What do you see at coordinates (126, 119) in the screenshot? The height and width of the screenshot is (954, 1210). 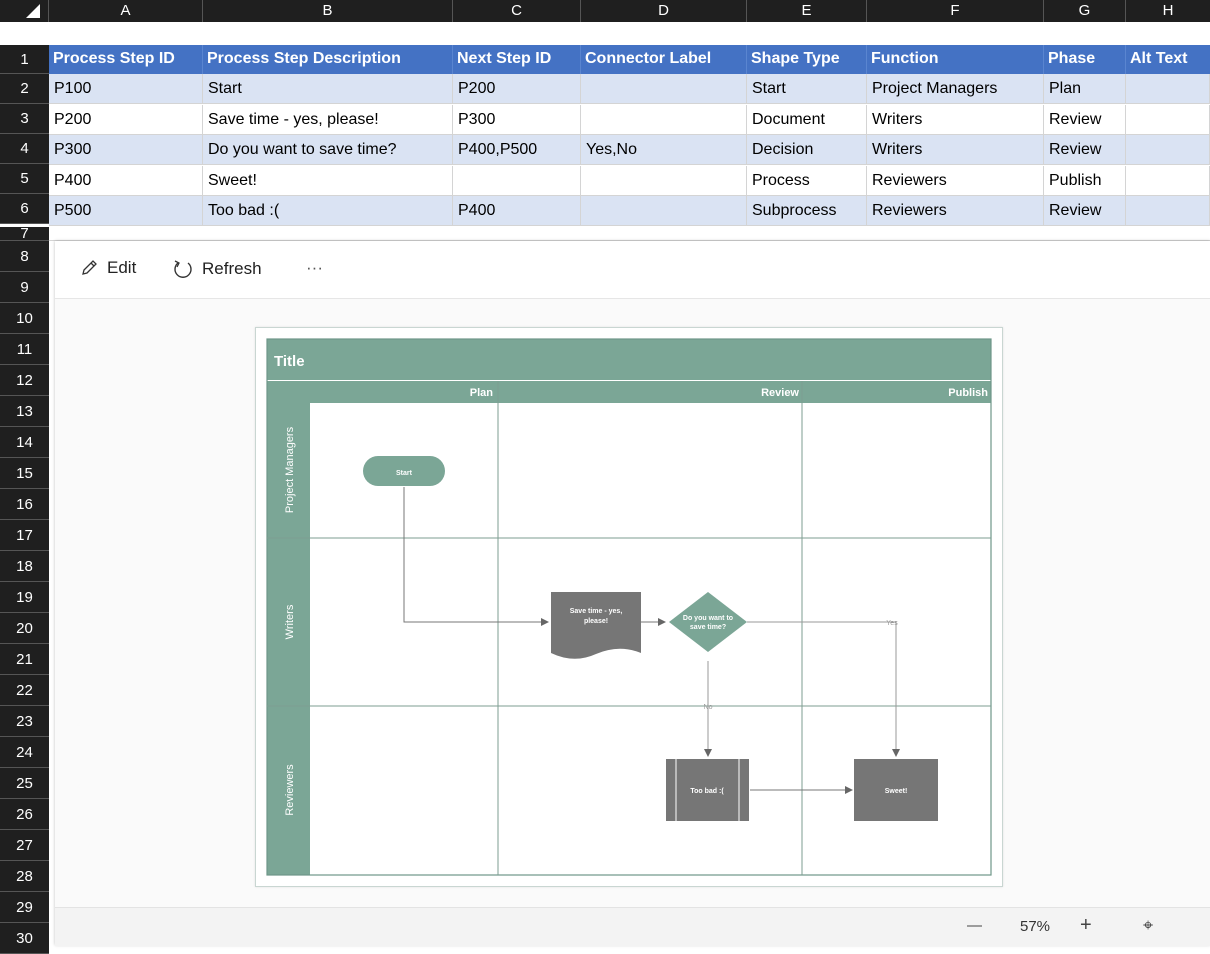 I see `cell-id: P200` at bounding box center [126, 119].